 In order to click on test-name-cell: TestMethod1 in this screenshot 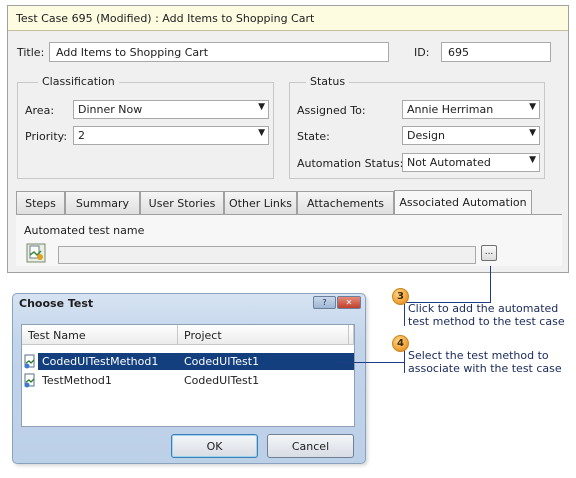, I will do `click(77, 380)`.